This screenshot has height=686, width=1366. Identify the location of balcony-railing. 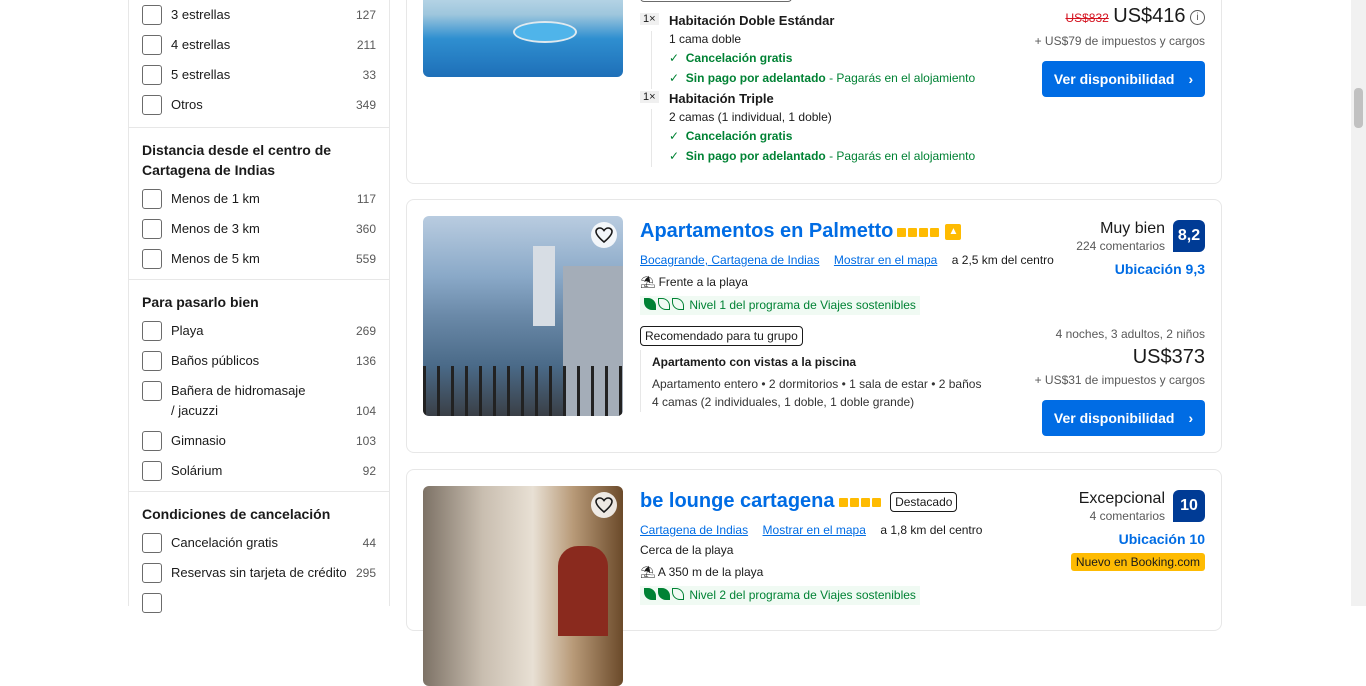
(523, 391).